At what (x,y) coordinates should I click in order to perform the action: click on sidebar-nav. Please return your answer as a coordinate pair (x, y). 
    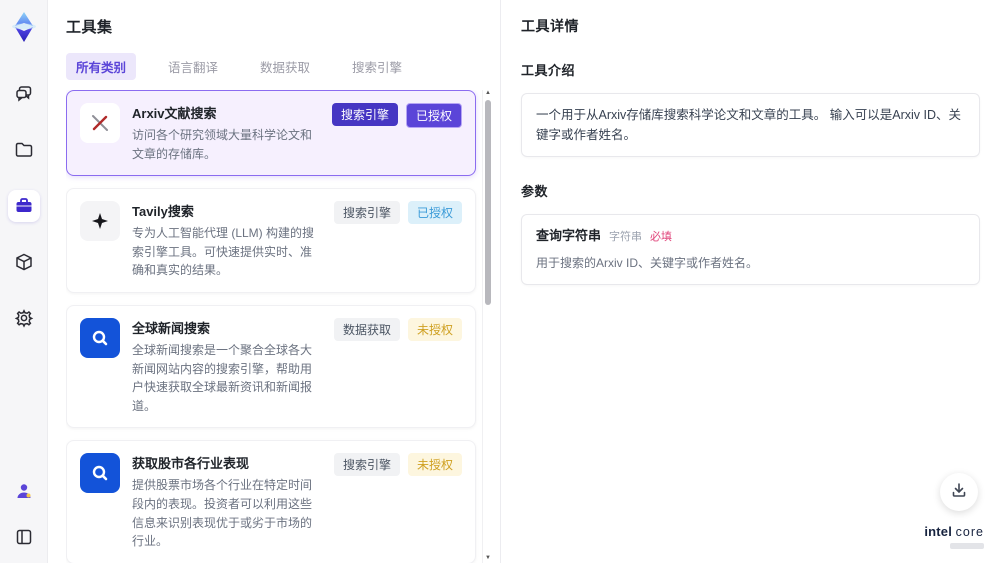
    Looking at the image, I should click on (23, 206).